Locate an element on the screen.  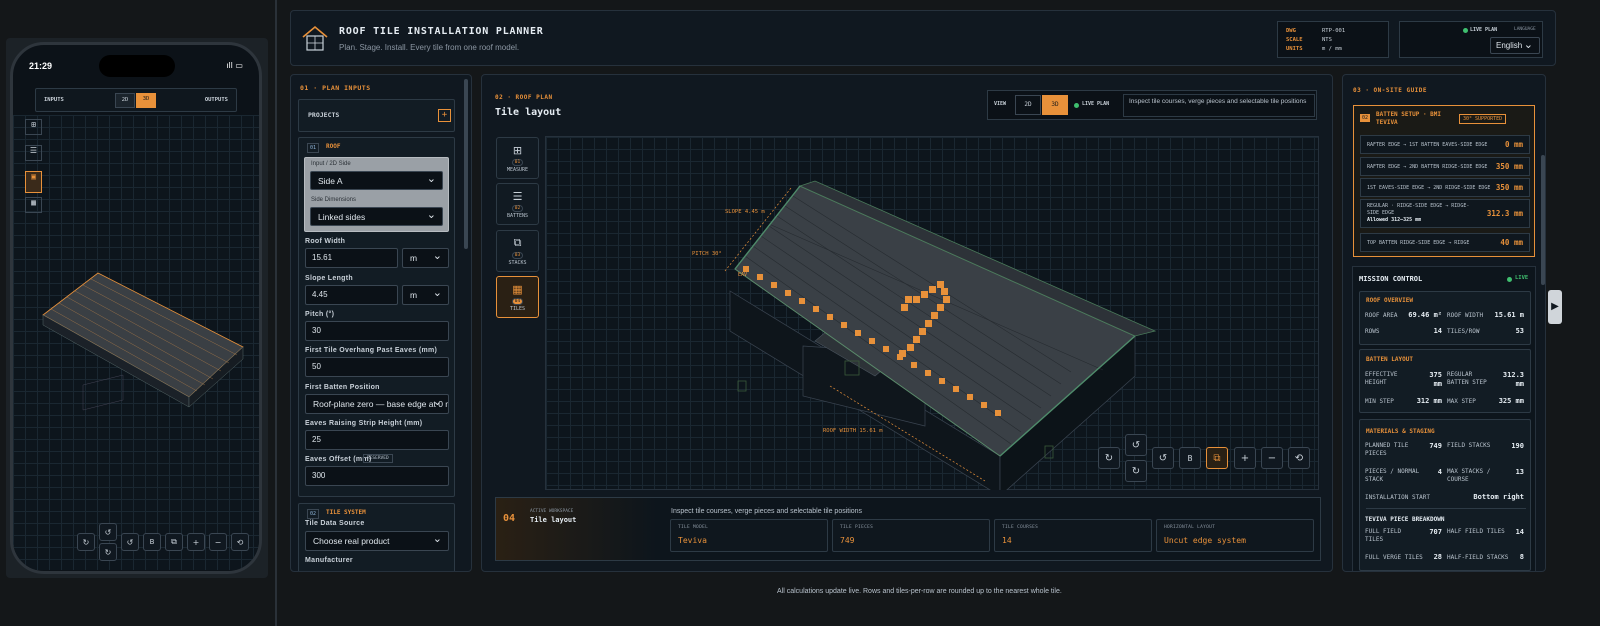
slope-dimension: SLOPE 4.45 m is located at coordinates (745, 212).